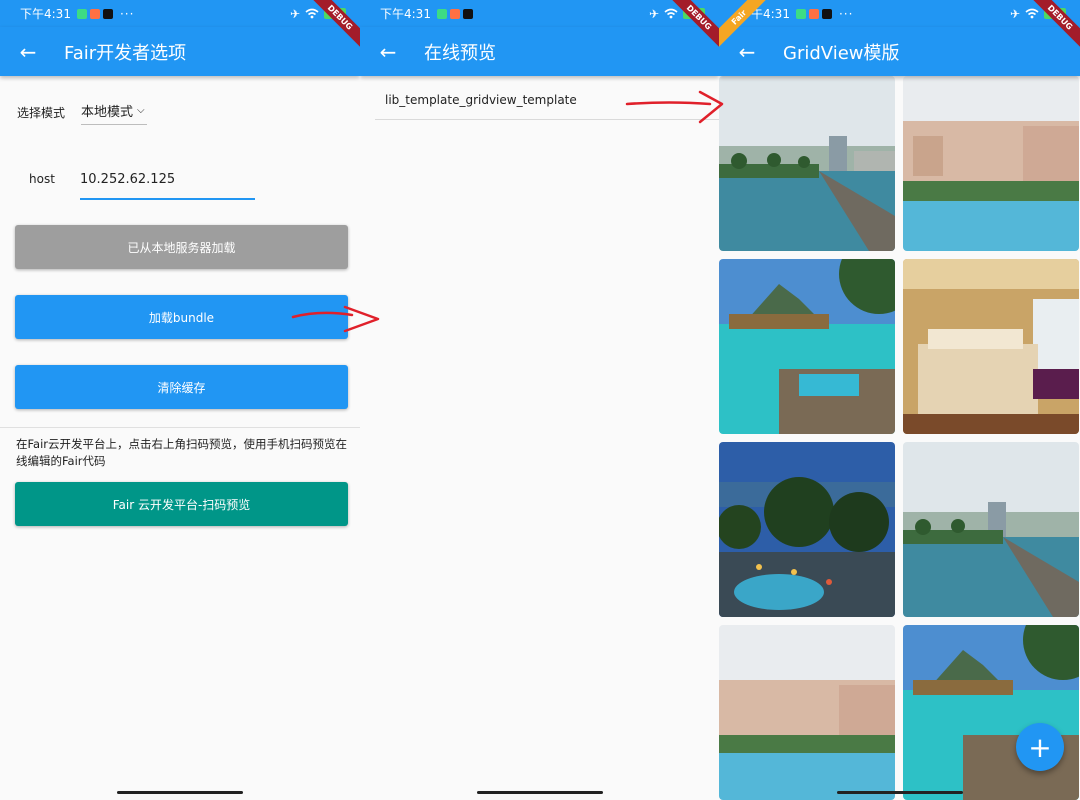  Describe the element at coordinates (181, 387) in the screenshot. I see `clear-cache-button: 清除缓存` at that location.